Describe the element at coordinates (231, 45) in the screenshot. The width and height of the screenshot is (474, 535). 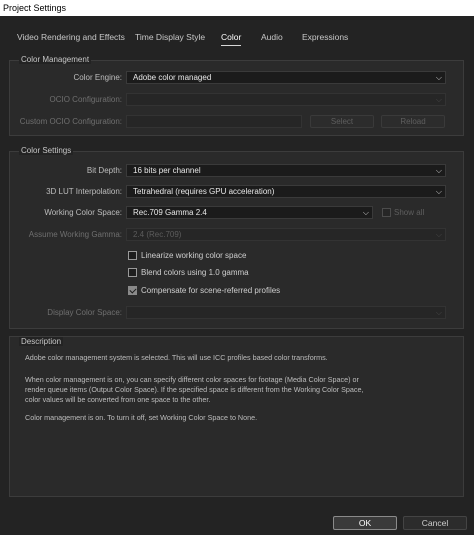
I see `active-tab-indicator` at that location.